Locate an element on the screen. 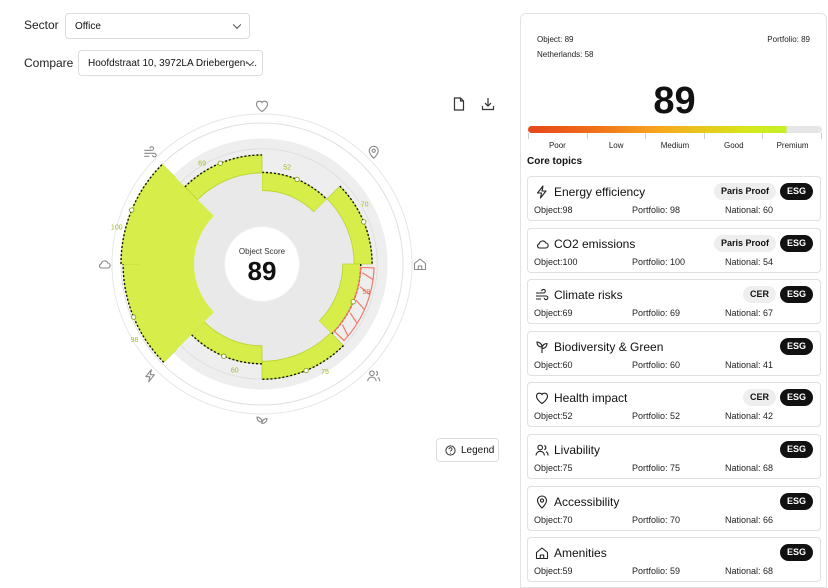 The width and height of the screenshot is (828, 588). topic-portfolio-value: Portfolio: 75 is located at coordinates (656, 468).